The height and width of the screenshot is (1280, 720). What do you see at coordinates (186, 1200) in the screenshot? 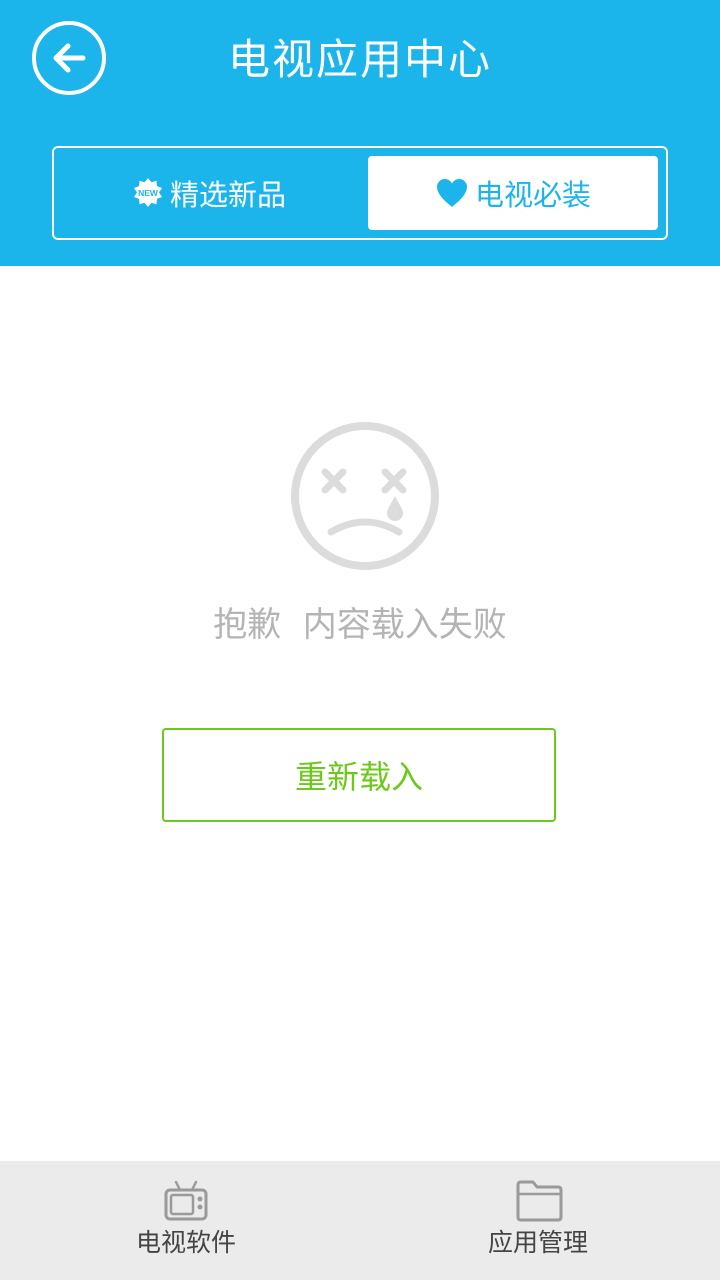
I see `tv-icon` at bounding box center [186, 1200].